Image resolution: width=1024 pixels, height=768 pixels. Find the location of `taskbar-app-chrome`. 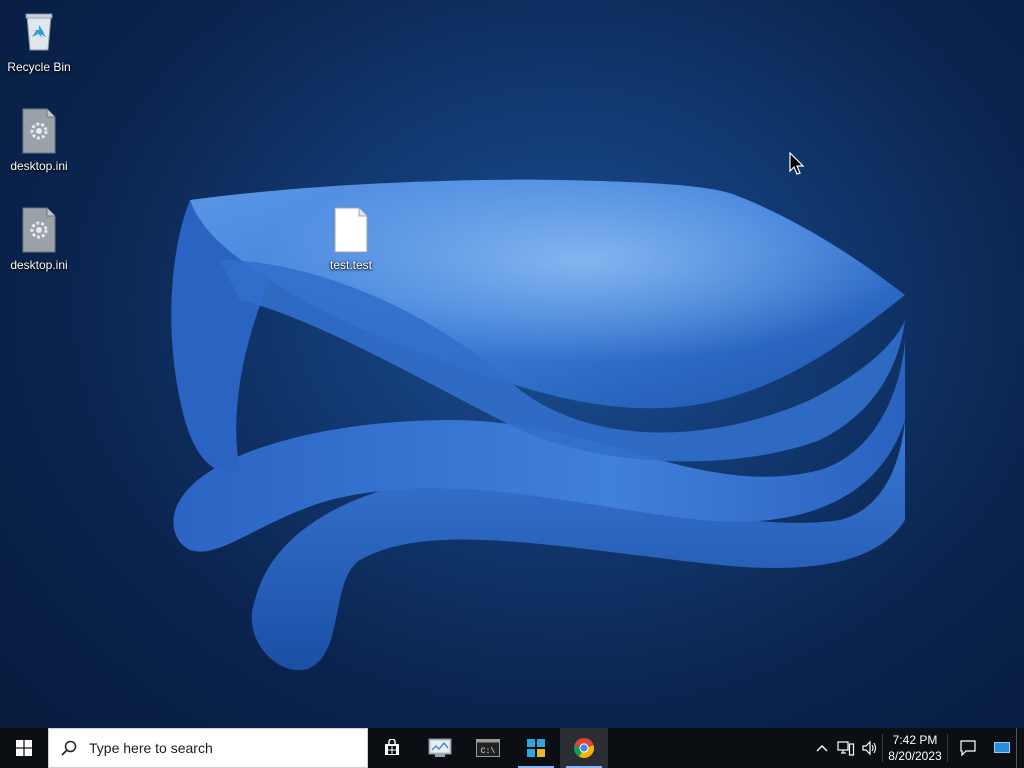

taskbar-app-chrome is located at coordinates (584, 748).